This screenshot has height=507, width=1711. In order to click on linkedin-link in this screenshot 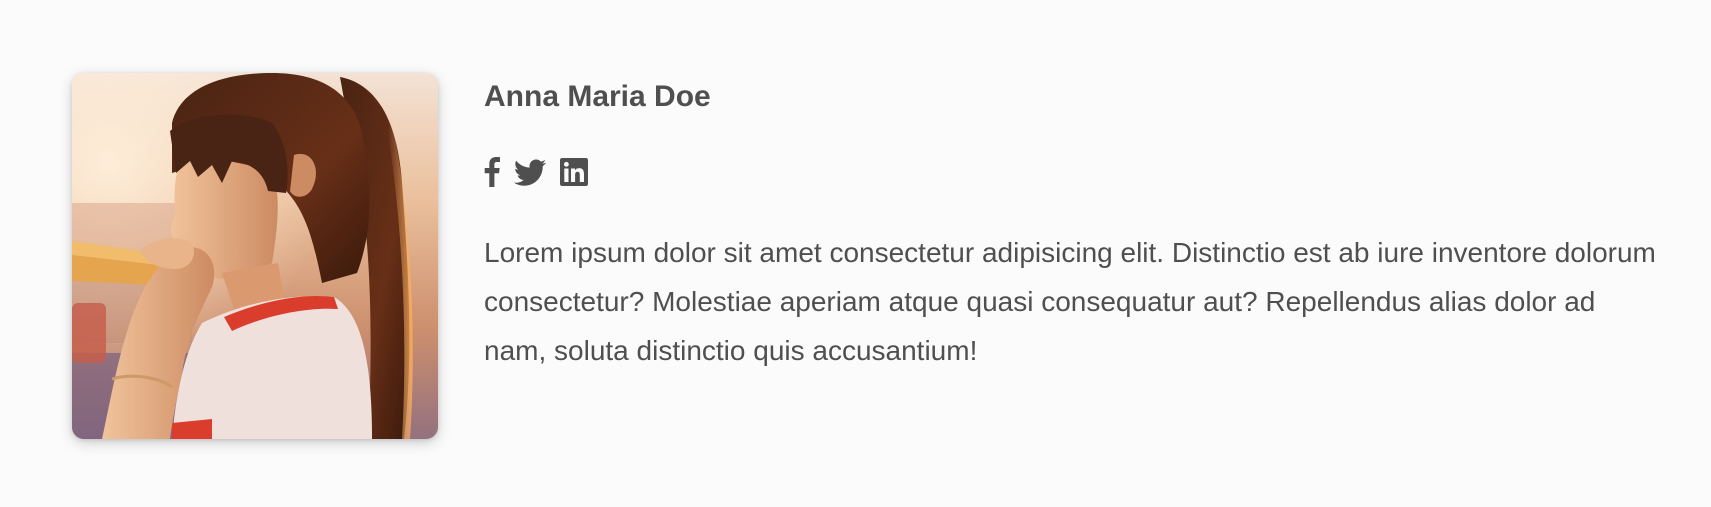, I will do `click(574, 172)`.